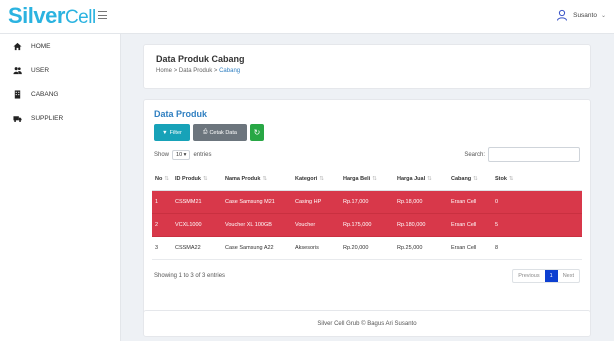 The height and width of the screenshot is (341, 614). I want to click on sidebar-item-cabang: CABANG, so click(60, 94).